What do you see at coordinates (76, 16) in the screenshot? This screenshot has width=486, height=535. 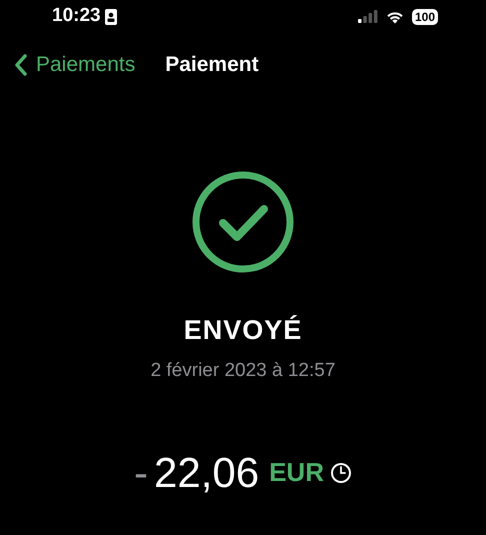 I see `status-time: 10:23` at bounding box center [76, 16].